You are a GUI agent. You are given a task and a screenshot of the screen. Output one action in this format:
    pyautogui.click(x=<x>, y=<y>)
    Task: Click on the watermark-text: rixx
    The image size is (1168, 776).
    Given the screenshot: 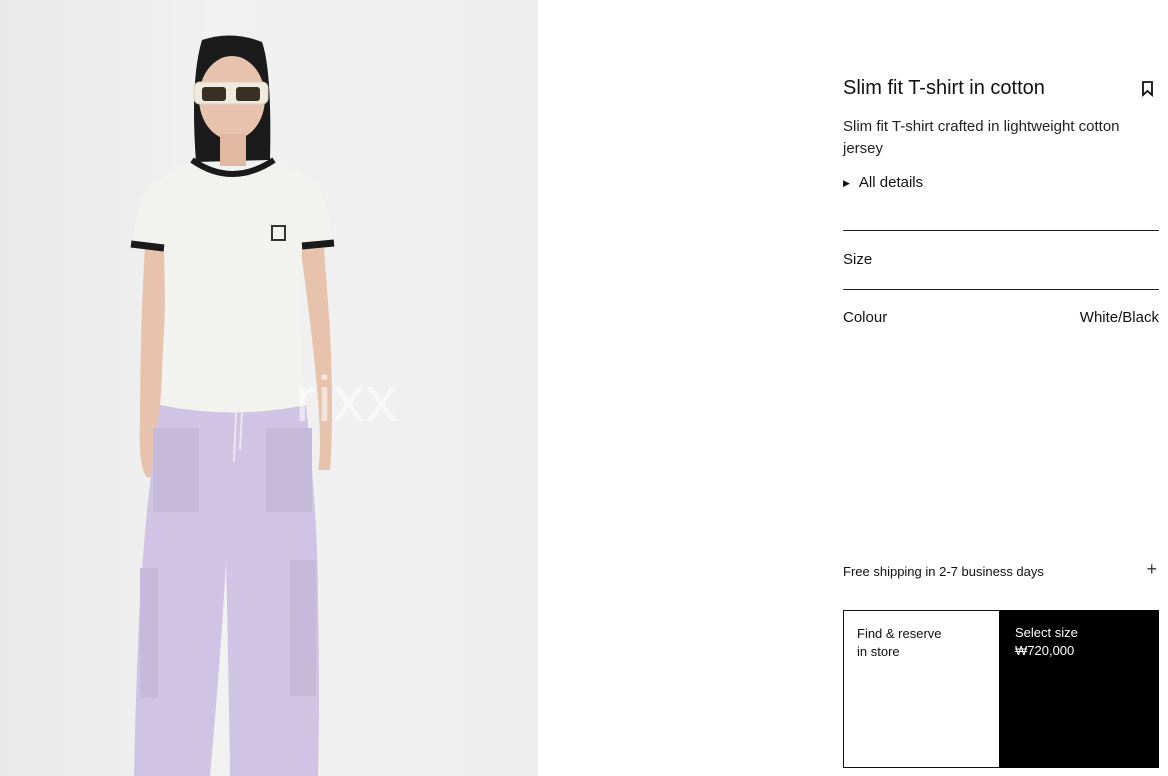 What is the action you would take?
    pyautogui.click(x=347, y=399)
    